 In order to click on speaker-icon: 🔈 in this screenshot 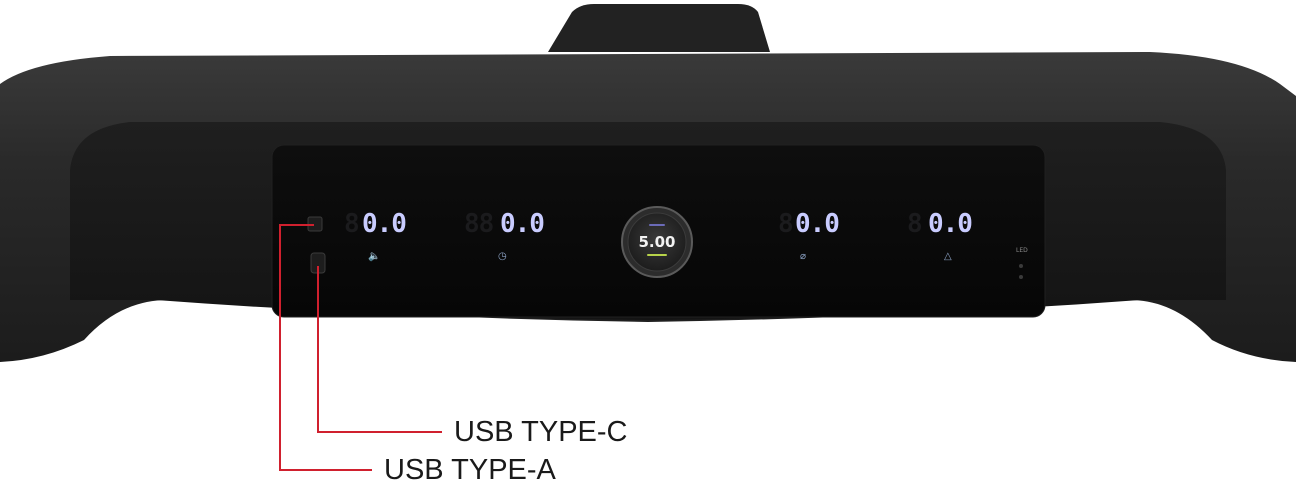, I will do `click(374, 256)`.